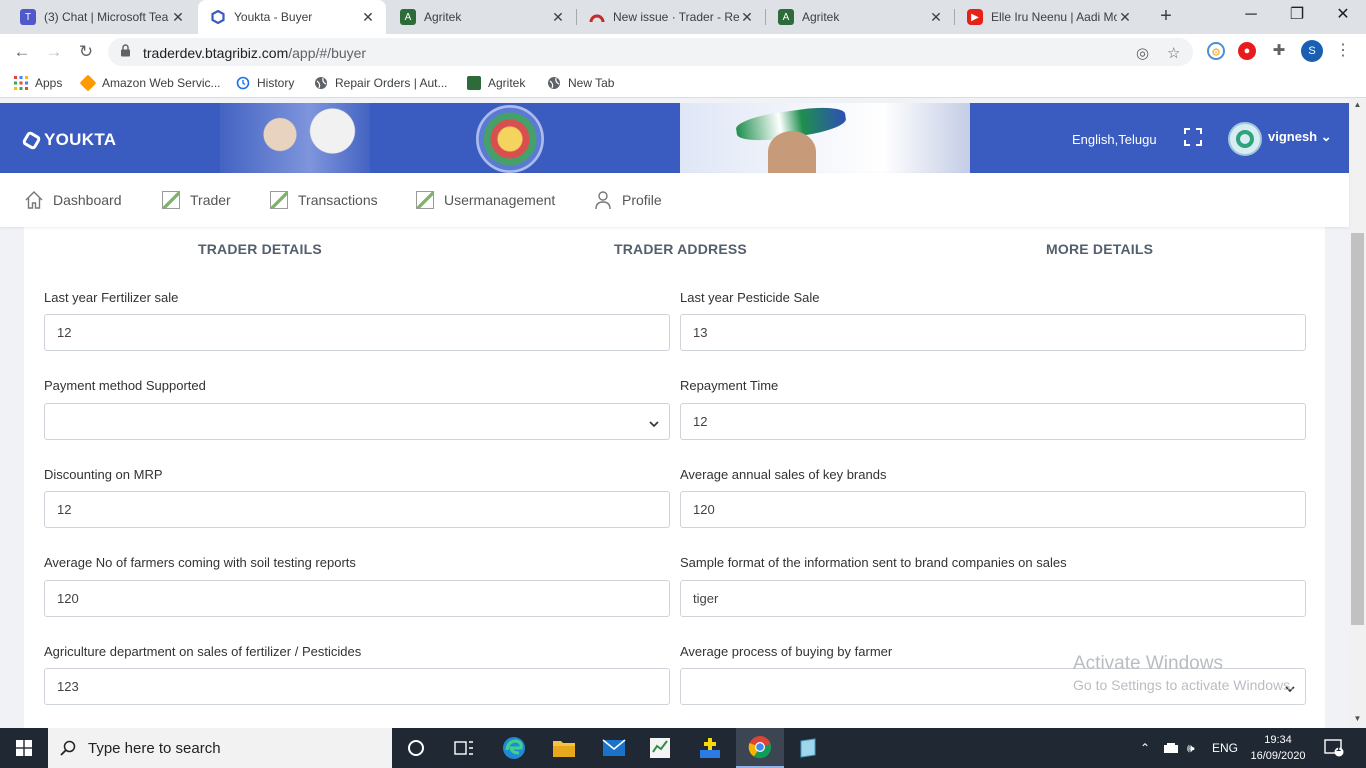  Describe the element at coordinates (993, 332) in the screenshot. I see `pesticide-sale-input: 13` at that location.